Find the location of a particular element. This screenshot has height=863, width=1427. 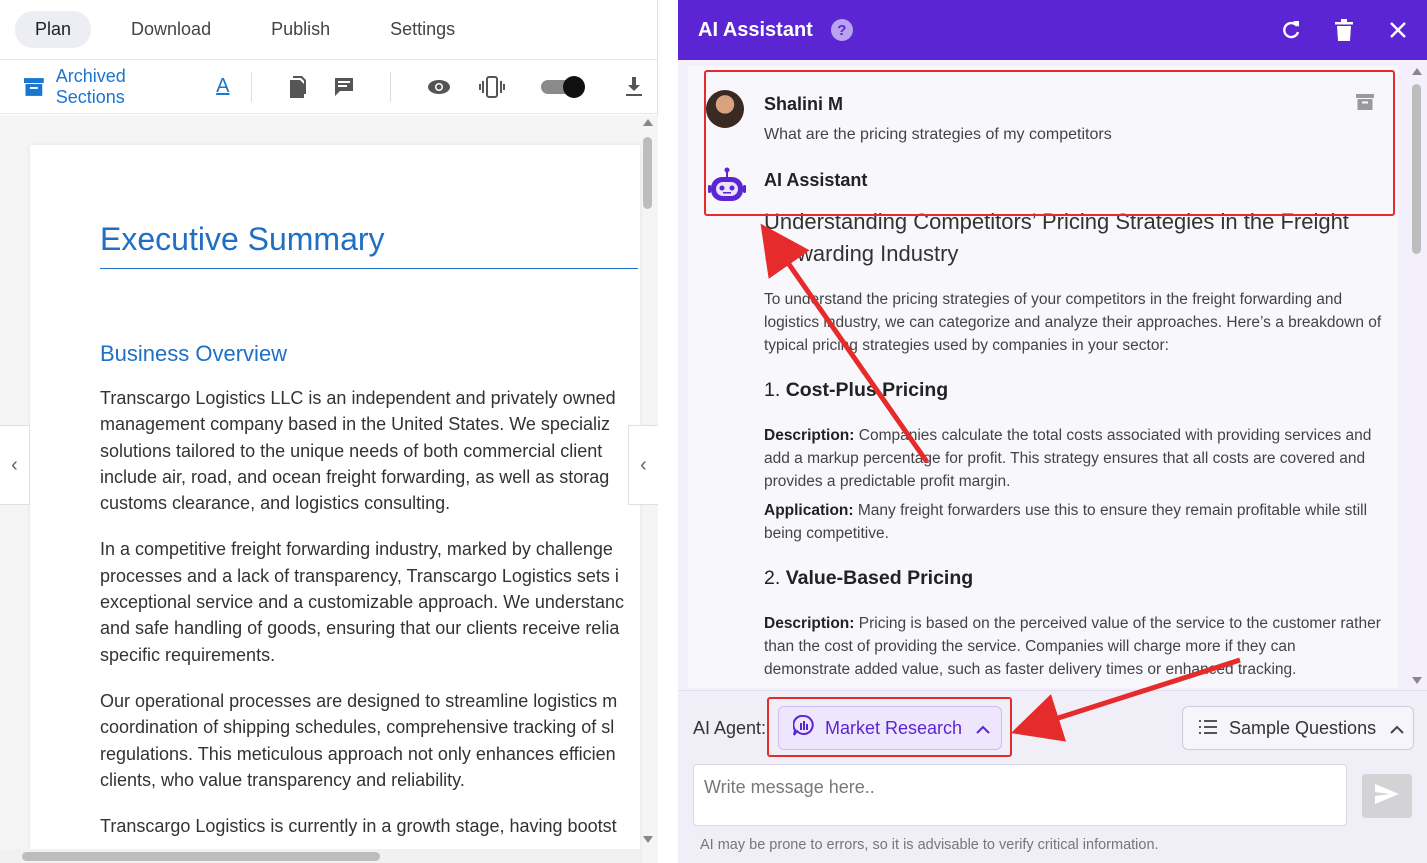

editor-toolbar: Archived Sections A is located at coordinates (328, 87).